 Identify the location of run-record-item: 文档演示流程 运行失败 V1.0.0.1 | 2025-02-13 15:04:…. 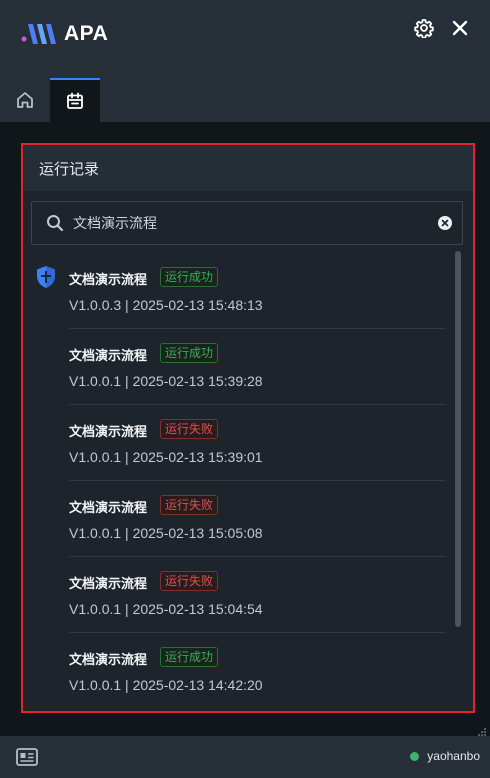
(257, 595).